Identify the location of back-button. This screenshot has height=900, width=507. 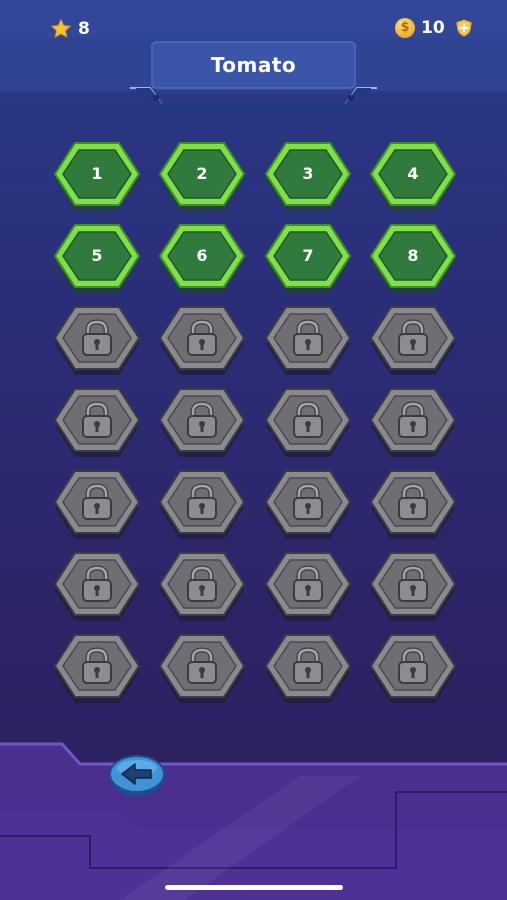
(137, 775).